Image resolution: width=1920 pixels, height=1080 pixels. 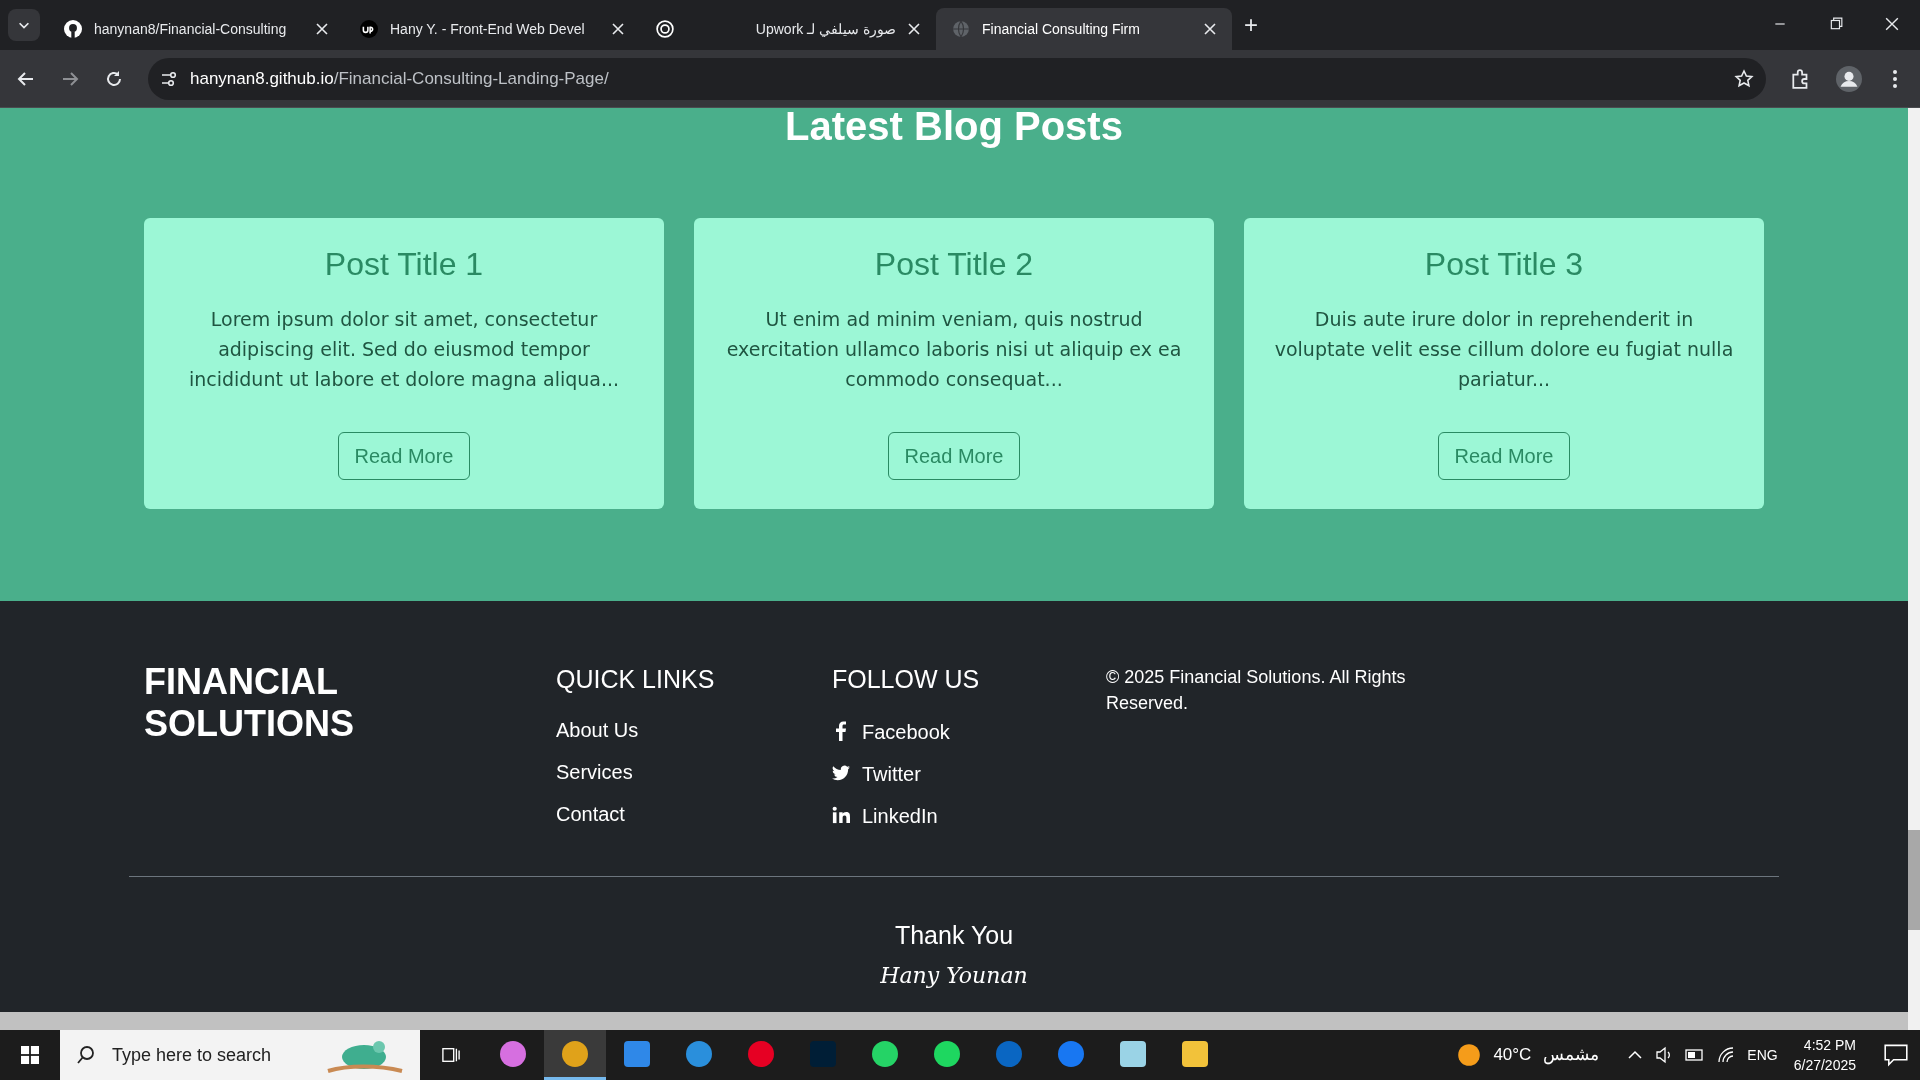 I want to click on post-title: Post Title 3, so click(x=1504, y=264).